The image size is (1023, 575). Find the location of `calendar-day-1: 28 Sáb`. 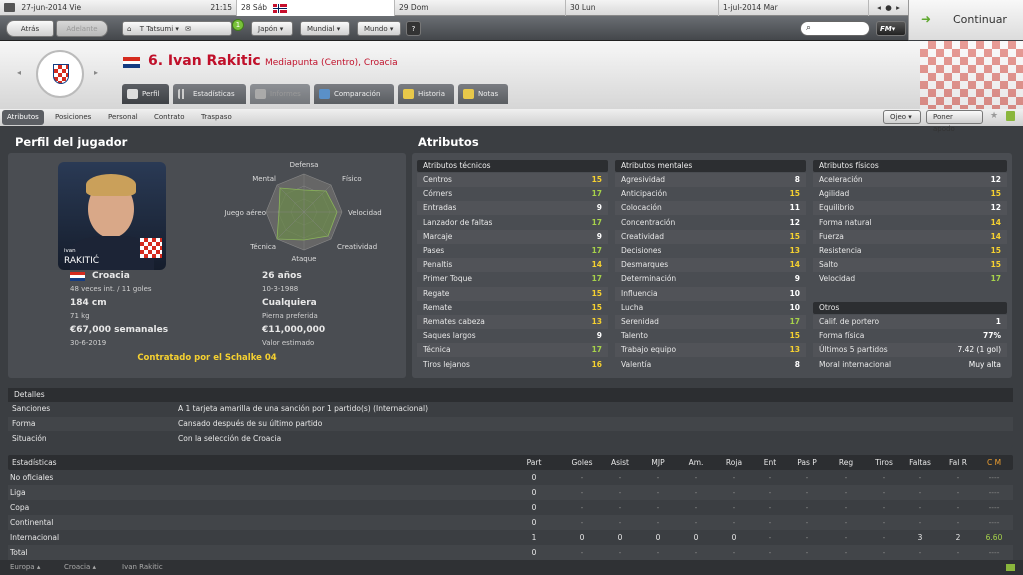

calendar-day-1: 28 Sáb is located at coordinates (315, 8).